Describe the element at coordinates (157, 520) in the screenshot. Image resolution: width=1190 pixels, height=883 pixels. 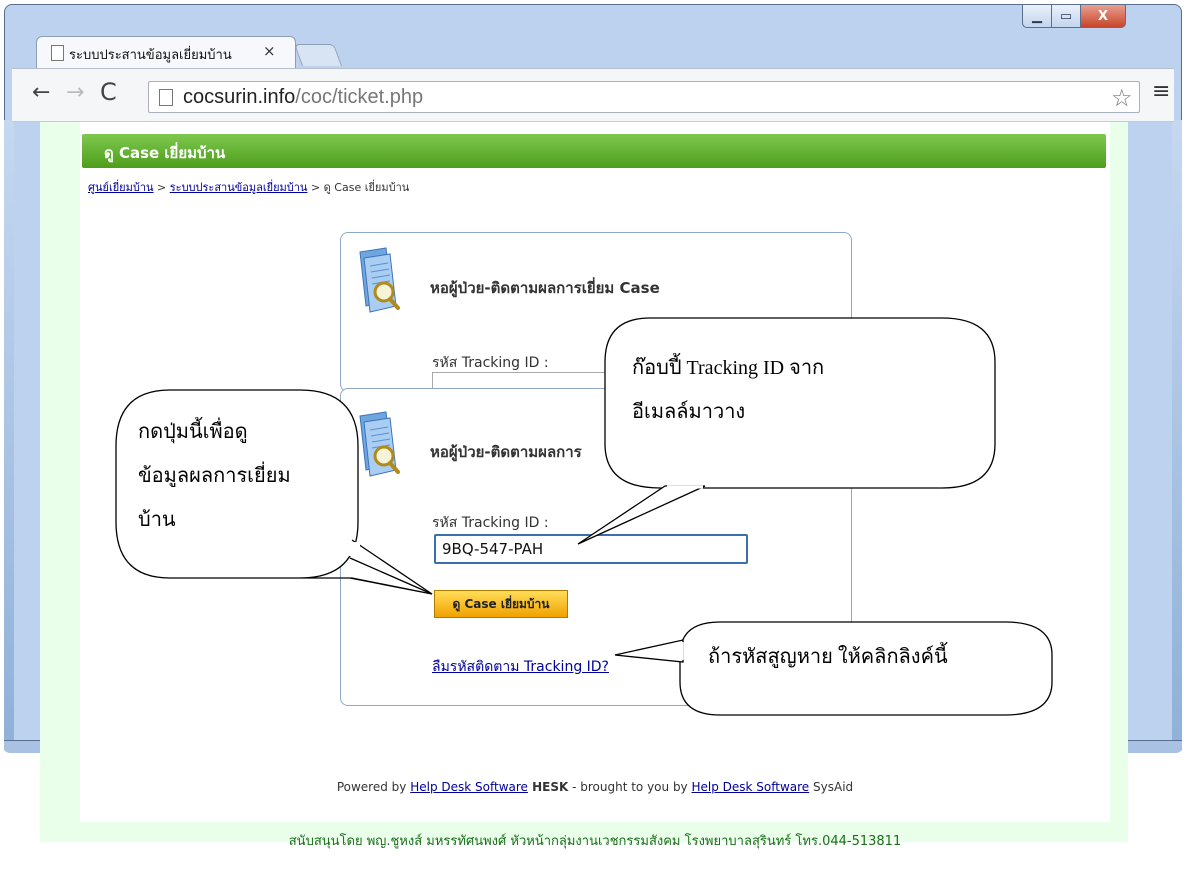
I see `callout-line: บ้าน` at that location.